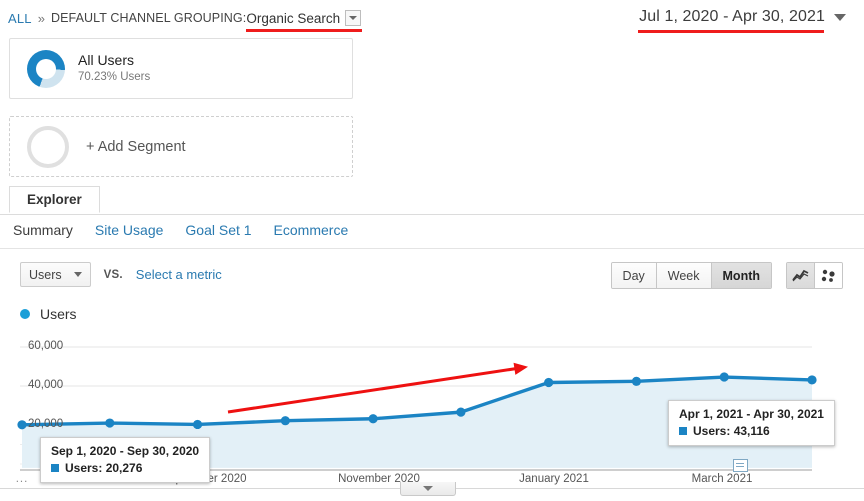  Describe the element at coordinates (732, 16) in the screenshot. I see `date-range-value: Jul 1, 2020 - Apr 30, 2021` at that location.